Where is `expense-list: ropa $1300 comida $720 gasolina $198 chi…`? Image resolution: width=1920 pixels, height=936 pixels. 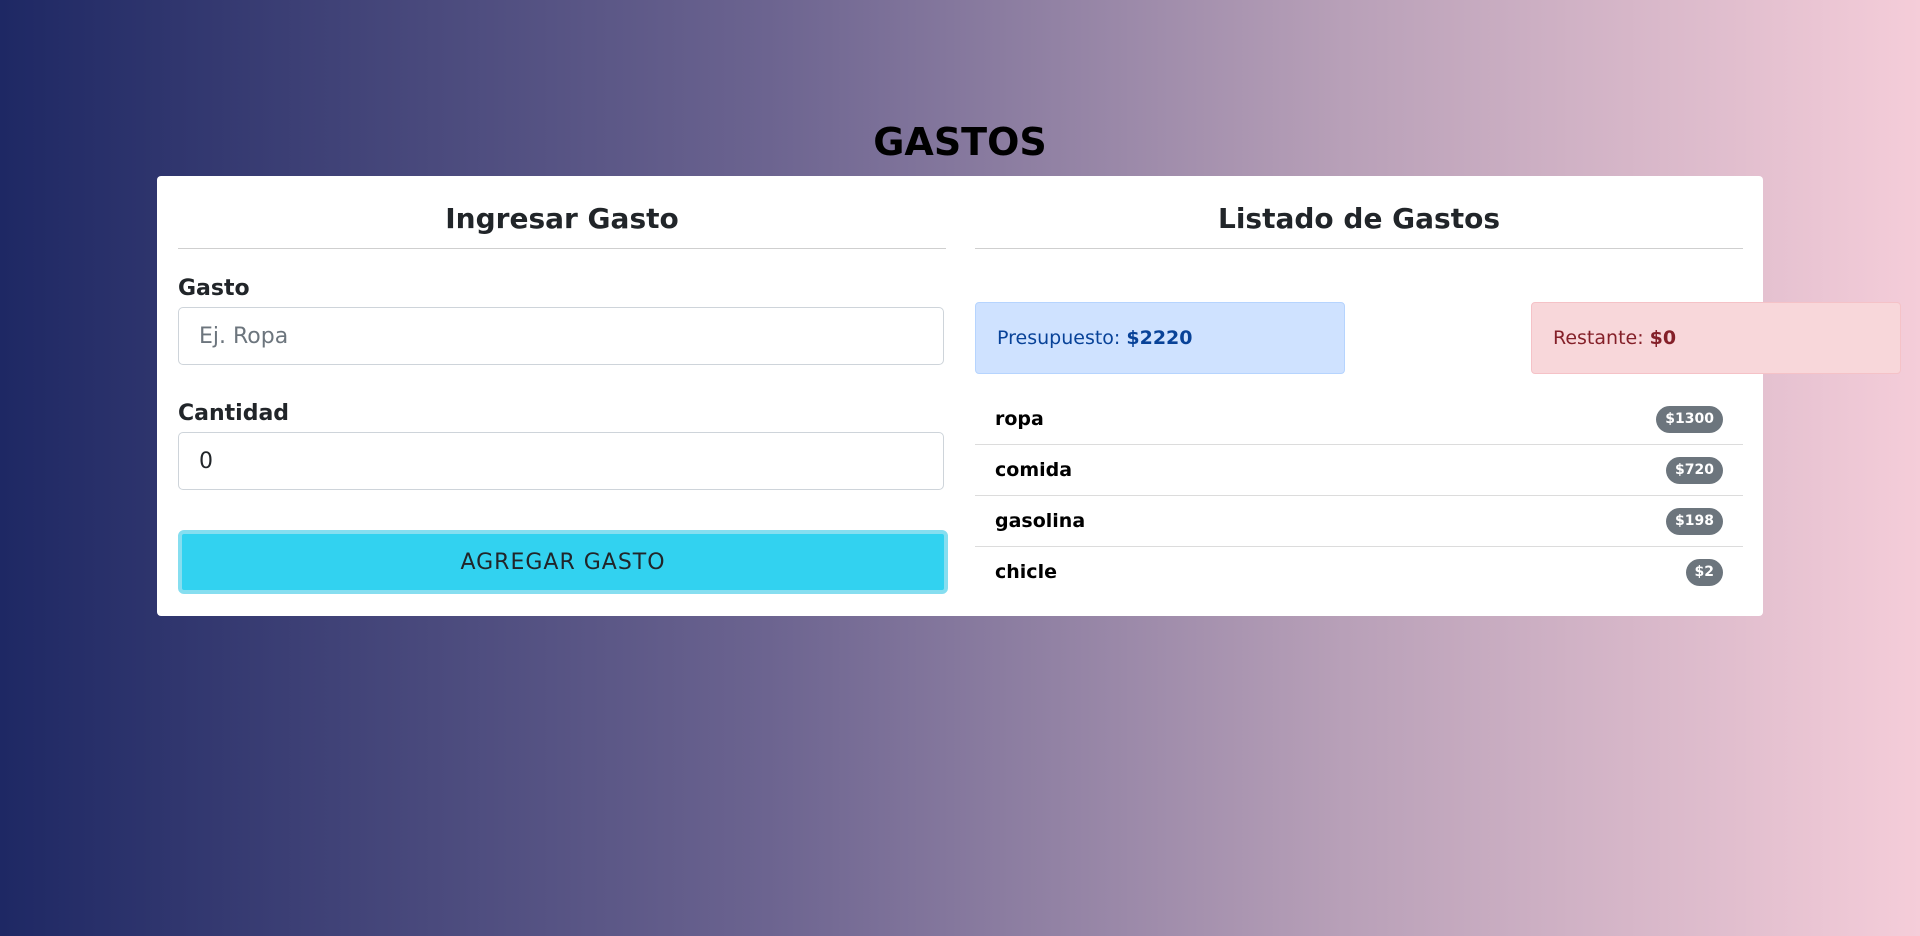
expense-list: ropa $1300 comida $720 gasolina $198 chi… is located at coordinates (1359, 496).